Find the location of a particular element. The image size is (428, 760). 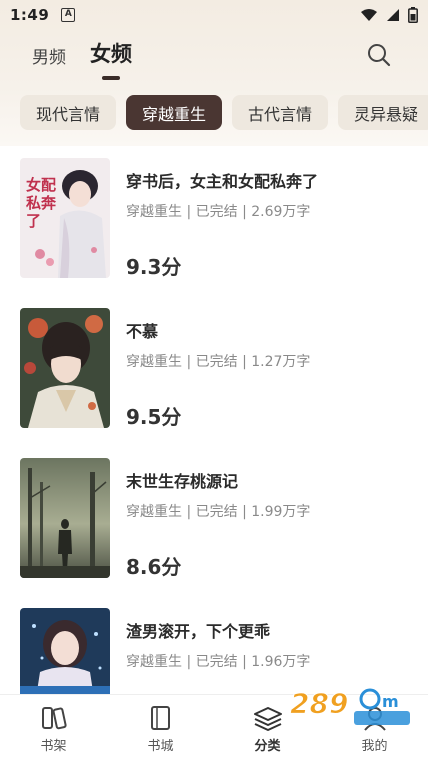

book-meta: 穿越重生 | 已完结 | 2.69万字 is located at coordinates (218, 212).